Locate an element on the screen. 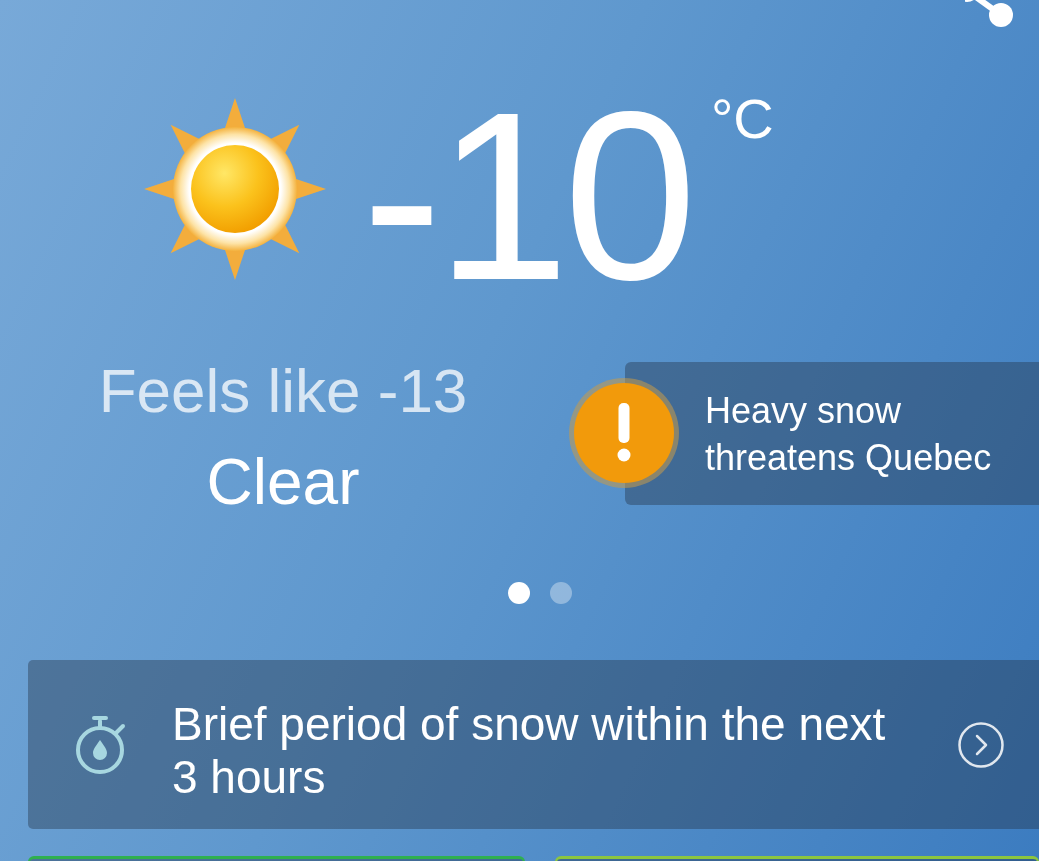  temperature: -10 is located at coordinates (526, 196).